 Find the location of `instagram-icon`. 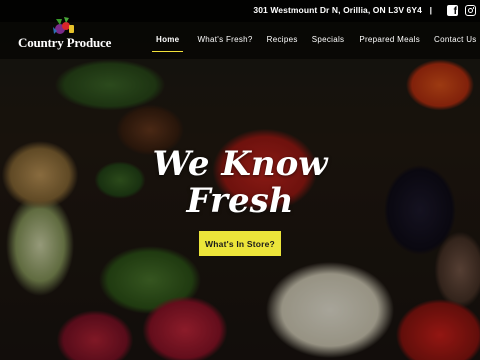

instagram-icon is located at coordinates (470, 10).